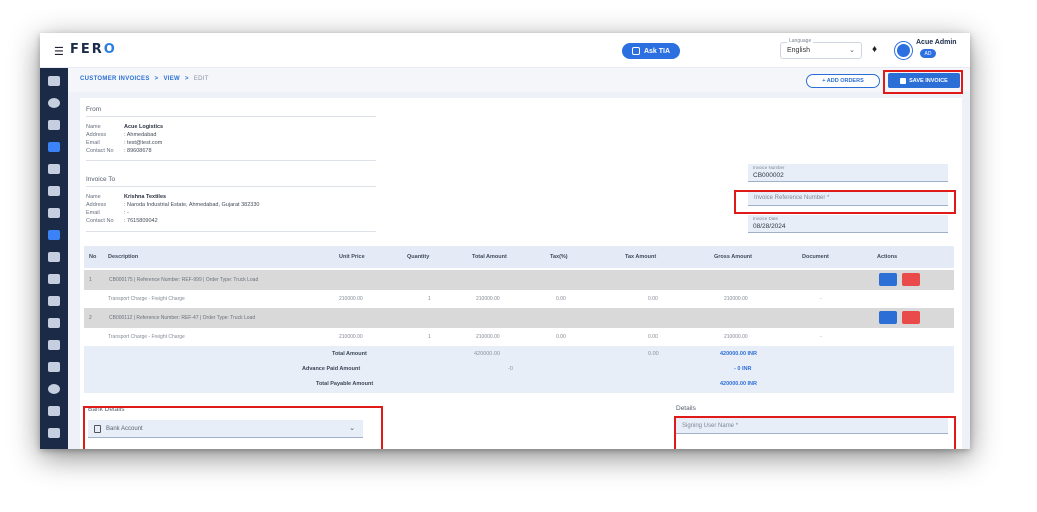 The image size is (1037, 512). I want to click on globe-icon, so click(54, 103).